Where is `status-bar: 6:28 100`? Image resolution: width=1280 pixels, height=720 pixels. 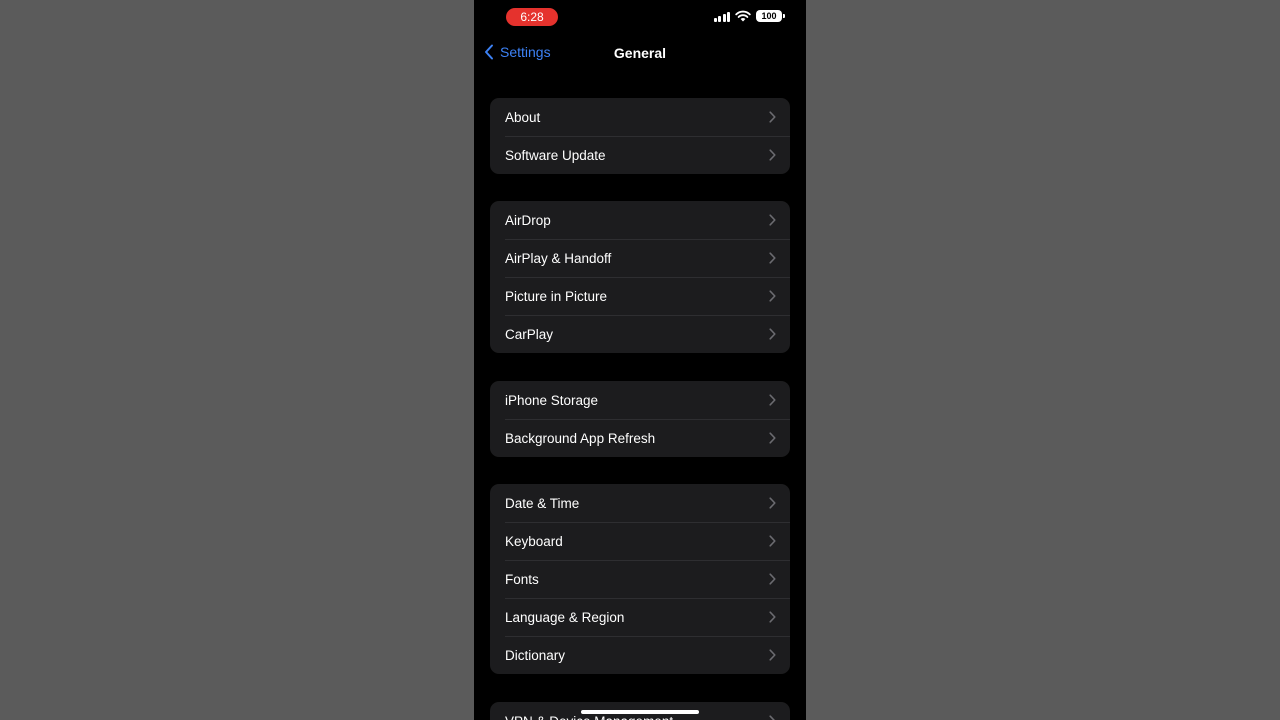 status-bar: 6:28 100 is located at coordinates (640, 18).